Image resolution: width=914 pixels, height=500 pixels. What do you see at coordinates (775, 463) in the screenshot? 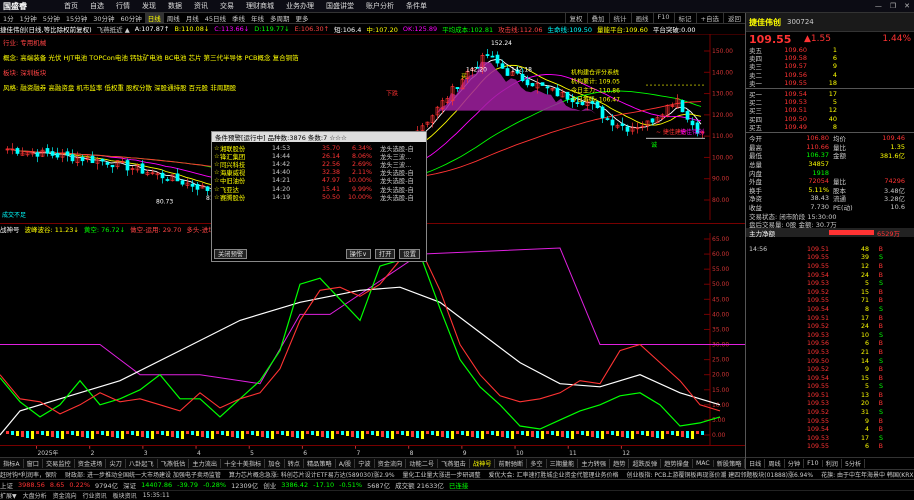
I see `quote-tab: 周线` at bounding box center [775, 463].